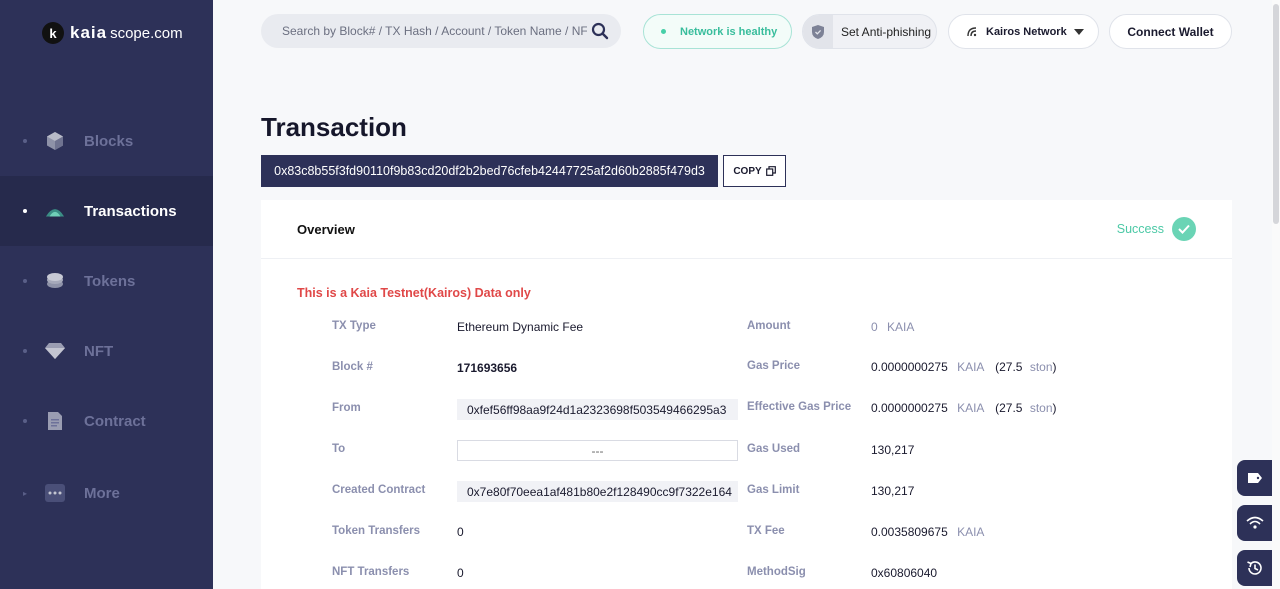  Describe the element at coordinates (55, 351) in the screenshot. I see `diamond-icon` at that location.